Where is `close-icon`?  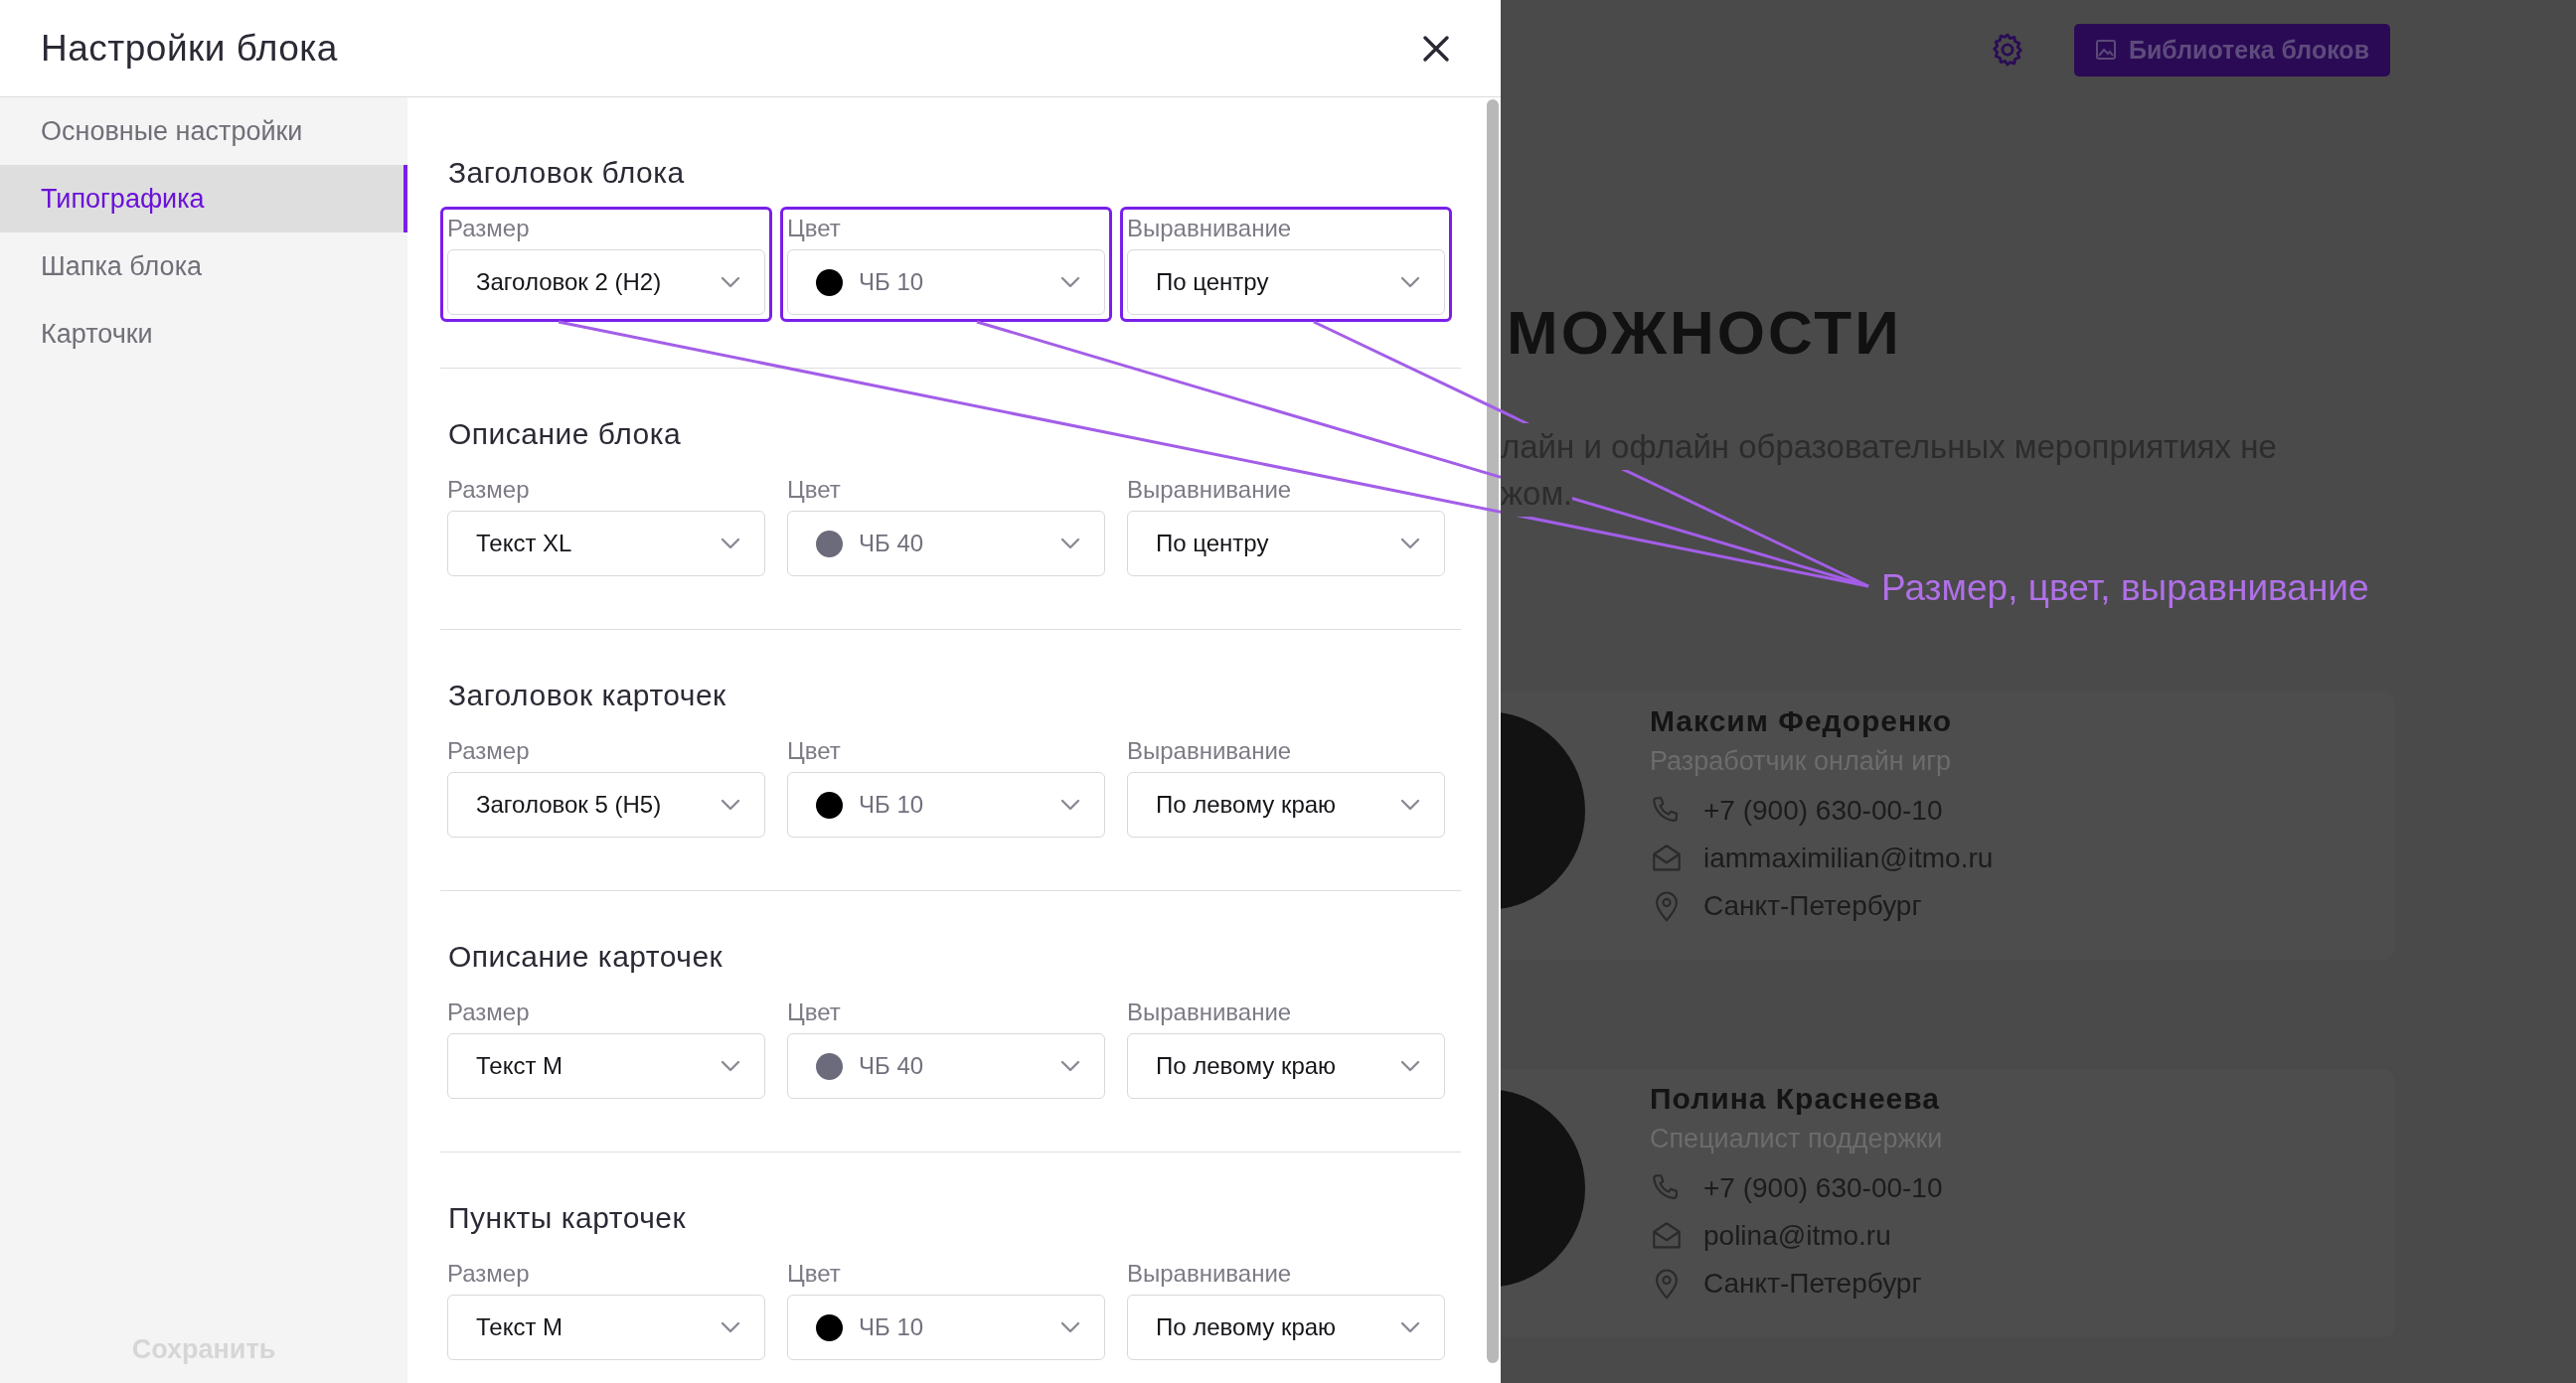
close-icon is located at coordinates (1436, 49).